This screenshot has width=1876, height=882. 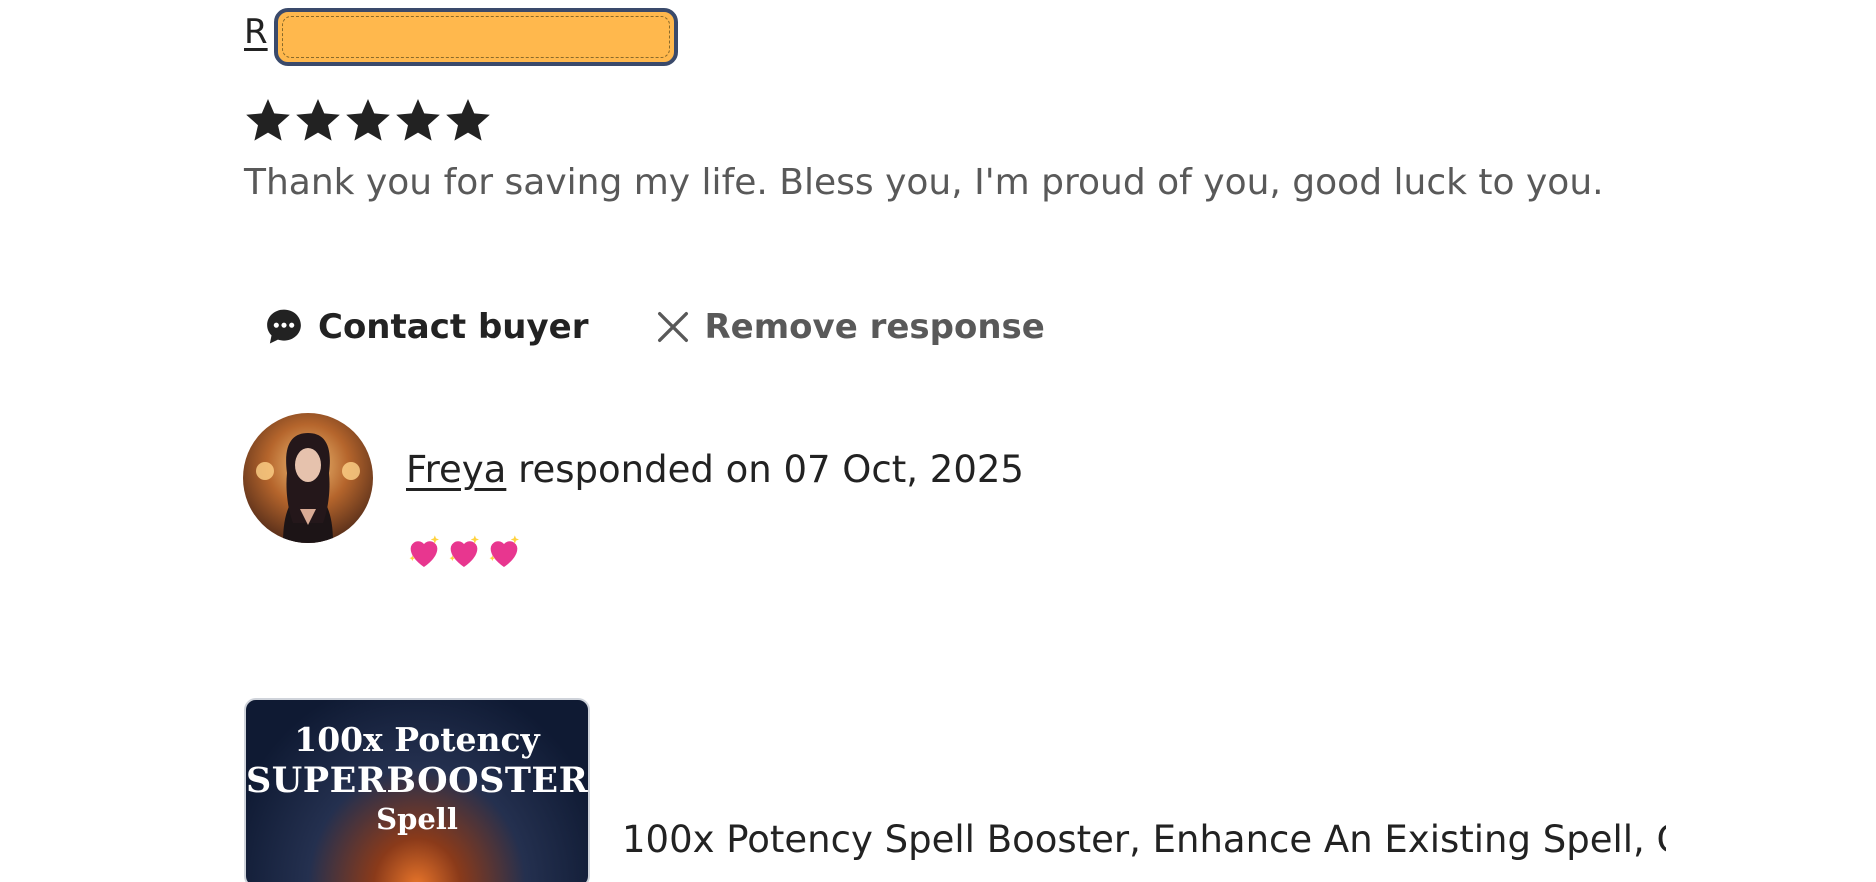 I want to click on responded-text: responded on 07 Oct, 2025, so click(x=765, y=469).